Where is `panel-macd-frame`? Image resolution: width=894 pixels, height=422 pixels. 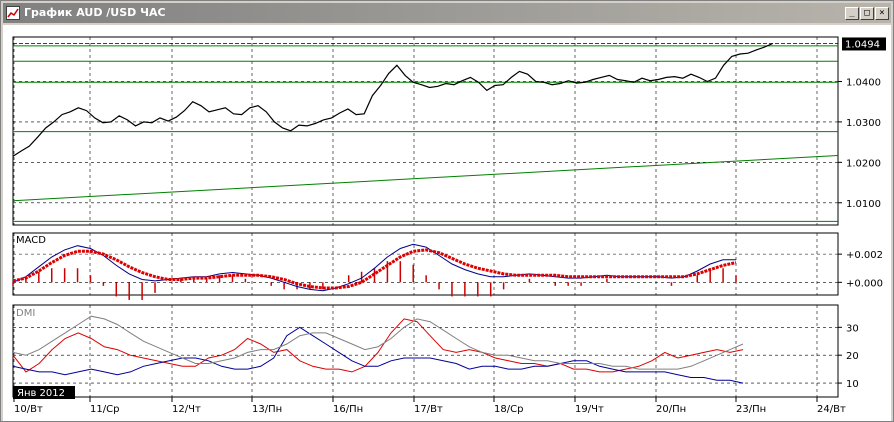
panel-macd-frame is located at coordinates (425, 264).